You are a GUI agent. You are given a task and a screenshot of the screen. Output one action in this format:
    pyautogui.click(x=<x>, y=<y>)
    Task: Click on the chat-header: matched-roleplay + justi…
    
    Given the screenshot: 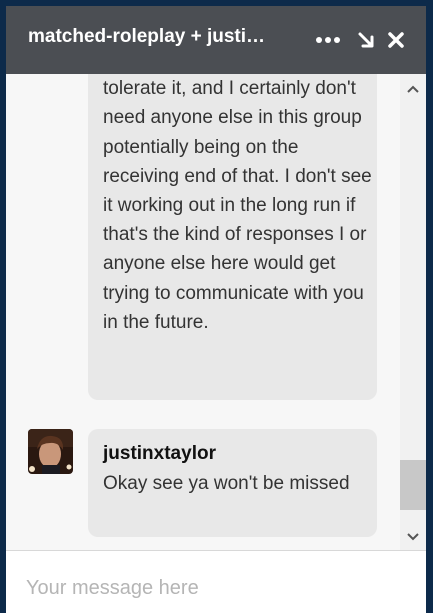 What is the action you would take?
    pyautogui.click(x=216, y=40)
    